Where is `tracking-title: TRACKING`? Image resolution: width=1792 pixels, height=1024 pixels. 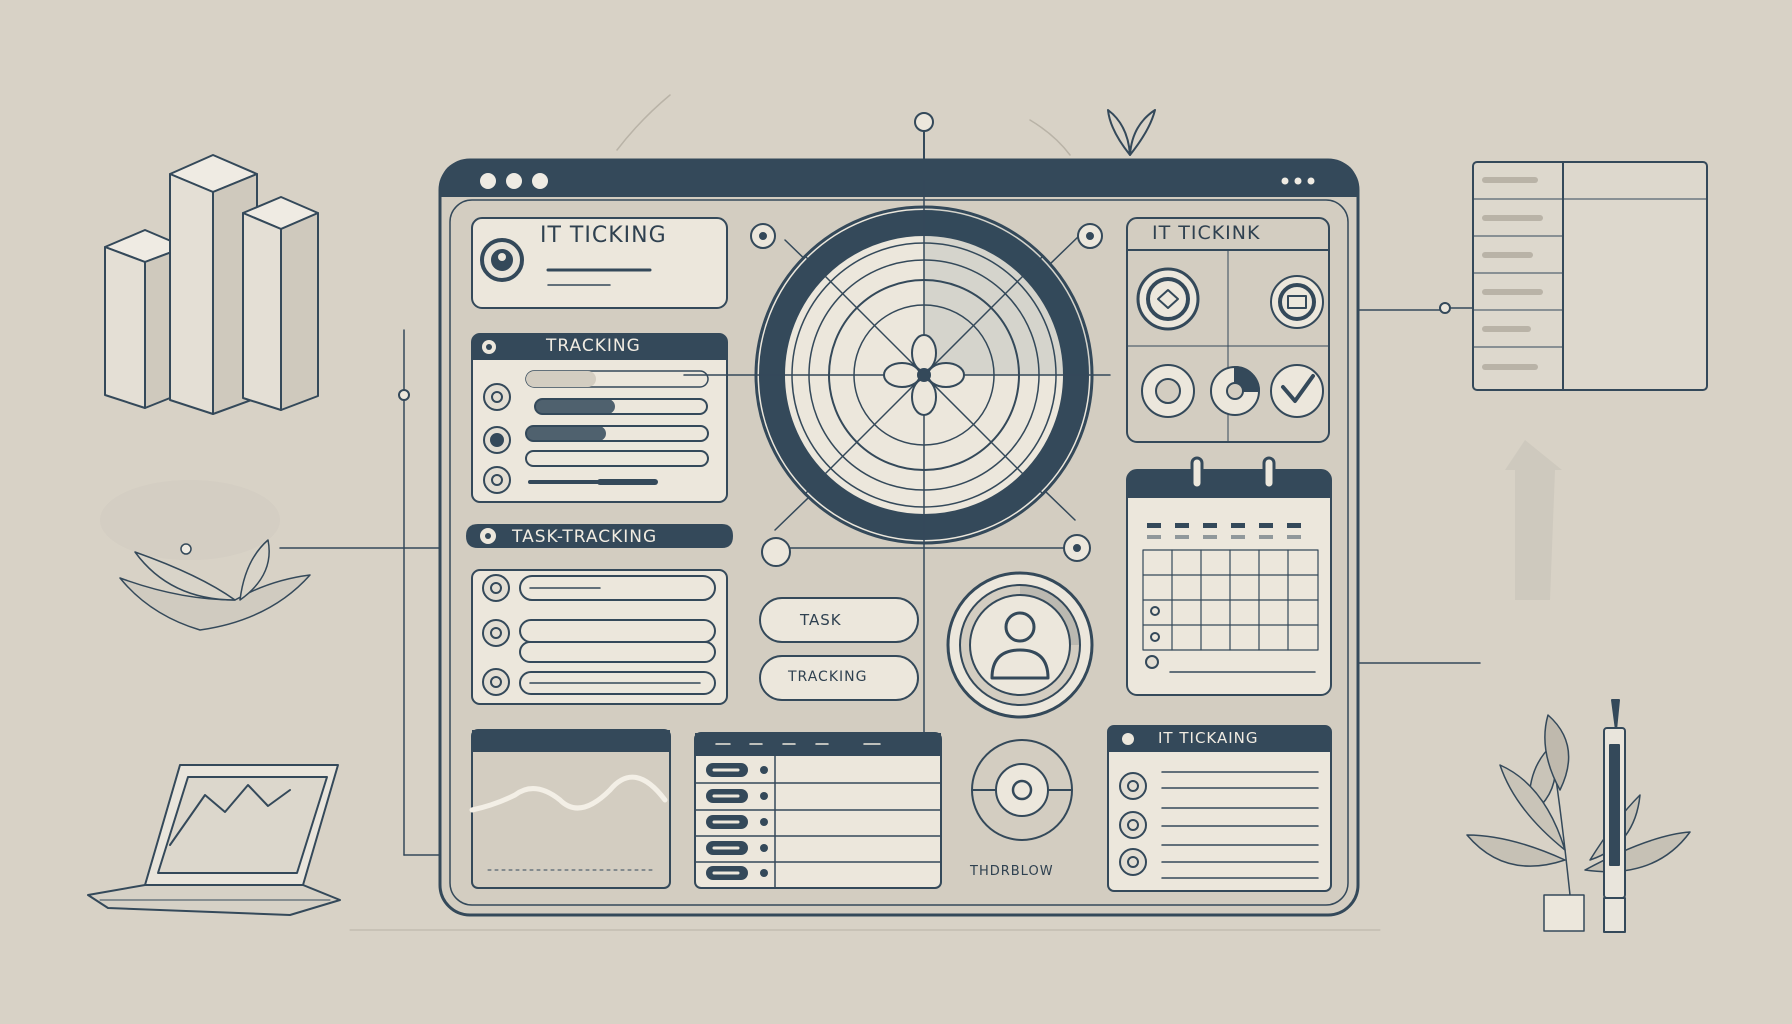 tracking-title: TRACKING is located at coordinates (593, 346).